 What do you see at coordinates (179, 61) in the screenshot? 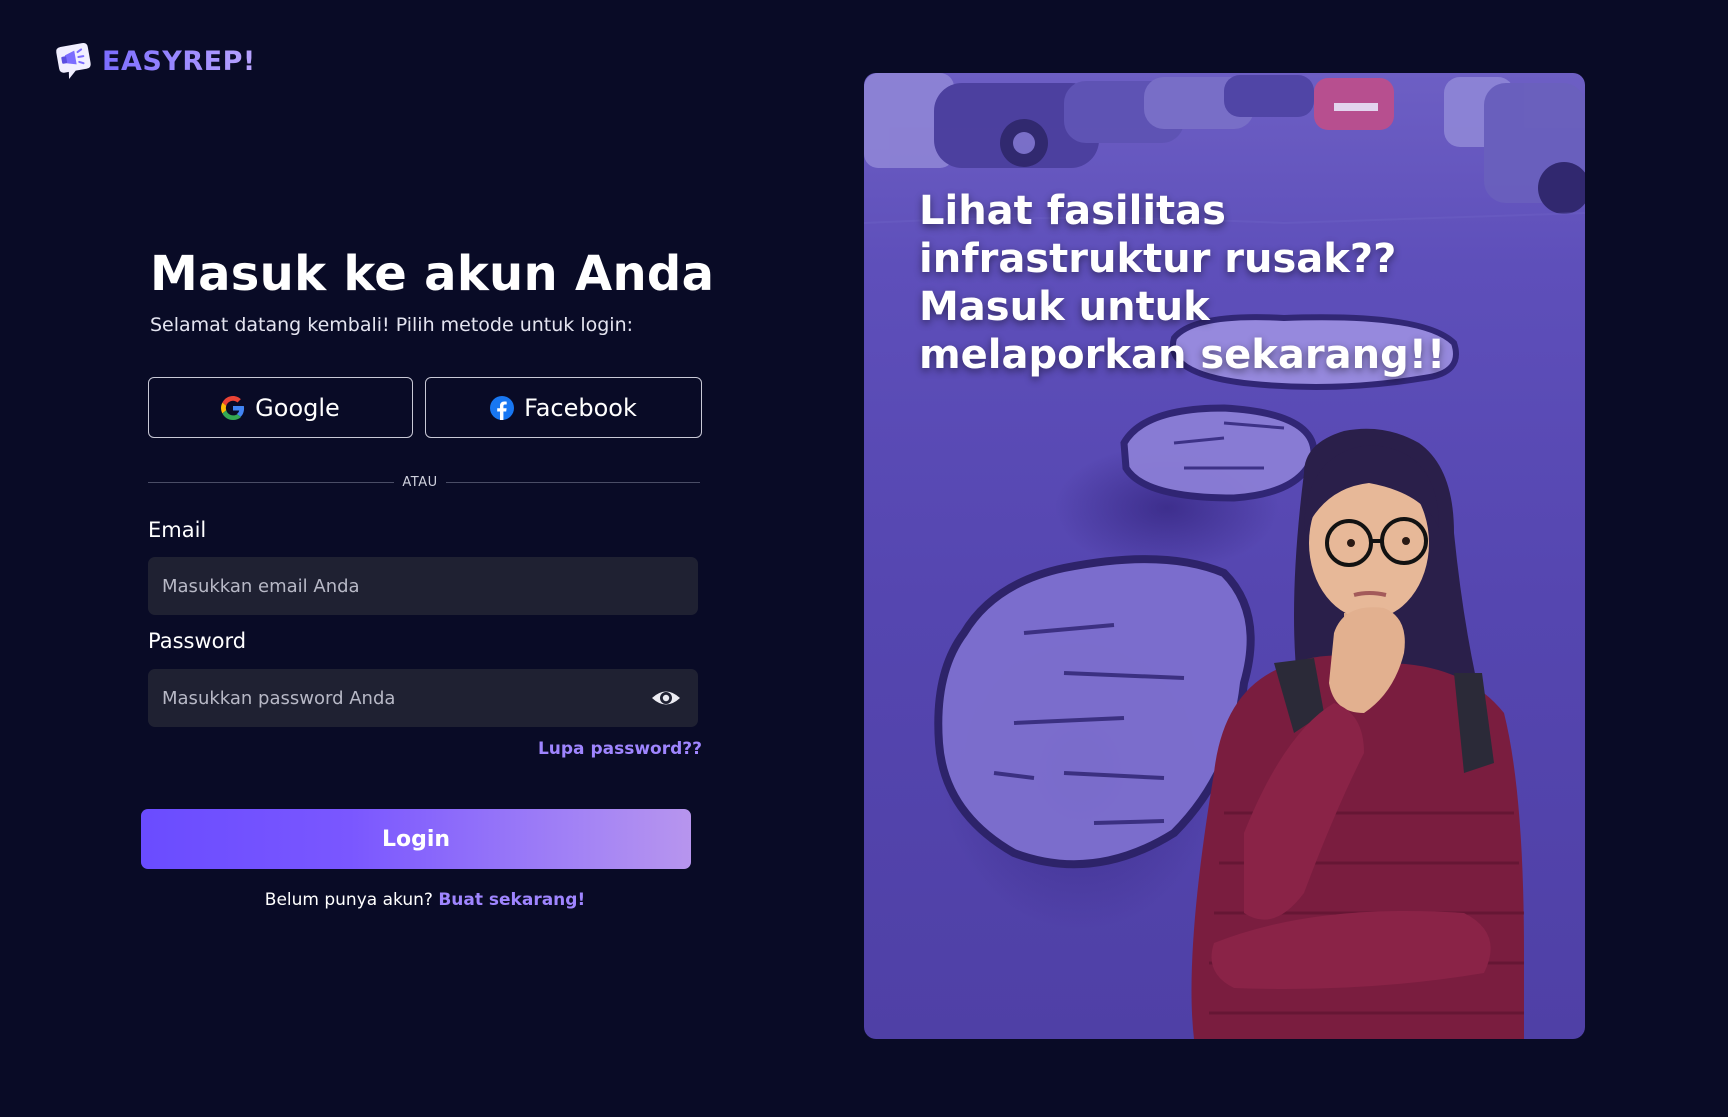
I see `brand-name: EASYREP!` at bounding box center [179, 61].